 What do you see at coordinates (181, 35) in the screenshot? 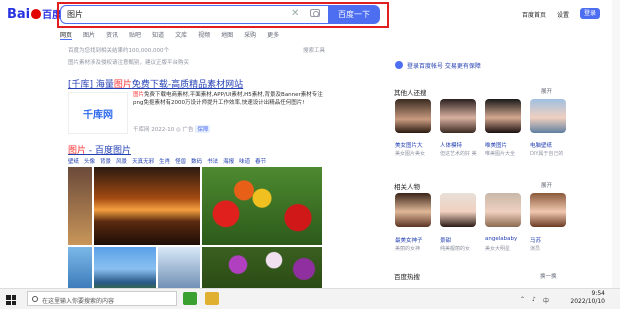
I see `tab-wenku: 文库` at bounding box center [181, 35].